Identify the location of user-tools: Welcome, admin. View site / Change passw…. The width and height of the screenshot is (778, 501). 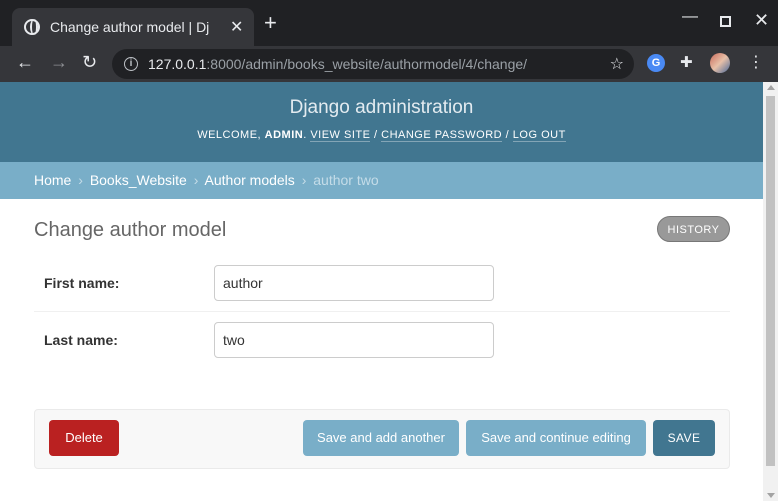
(381, 135).